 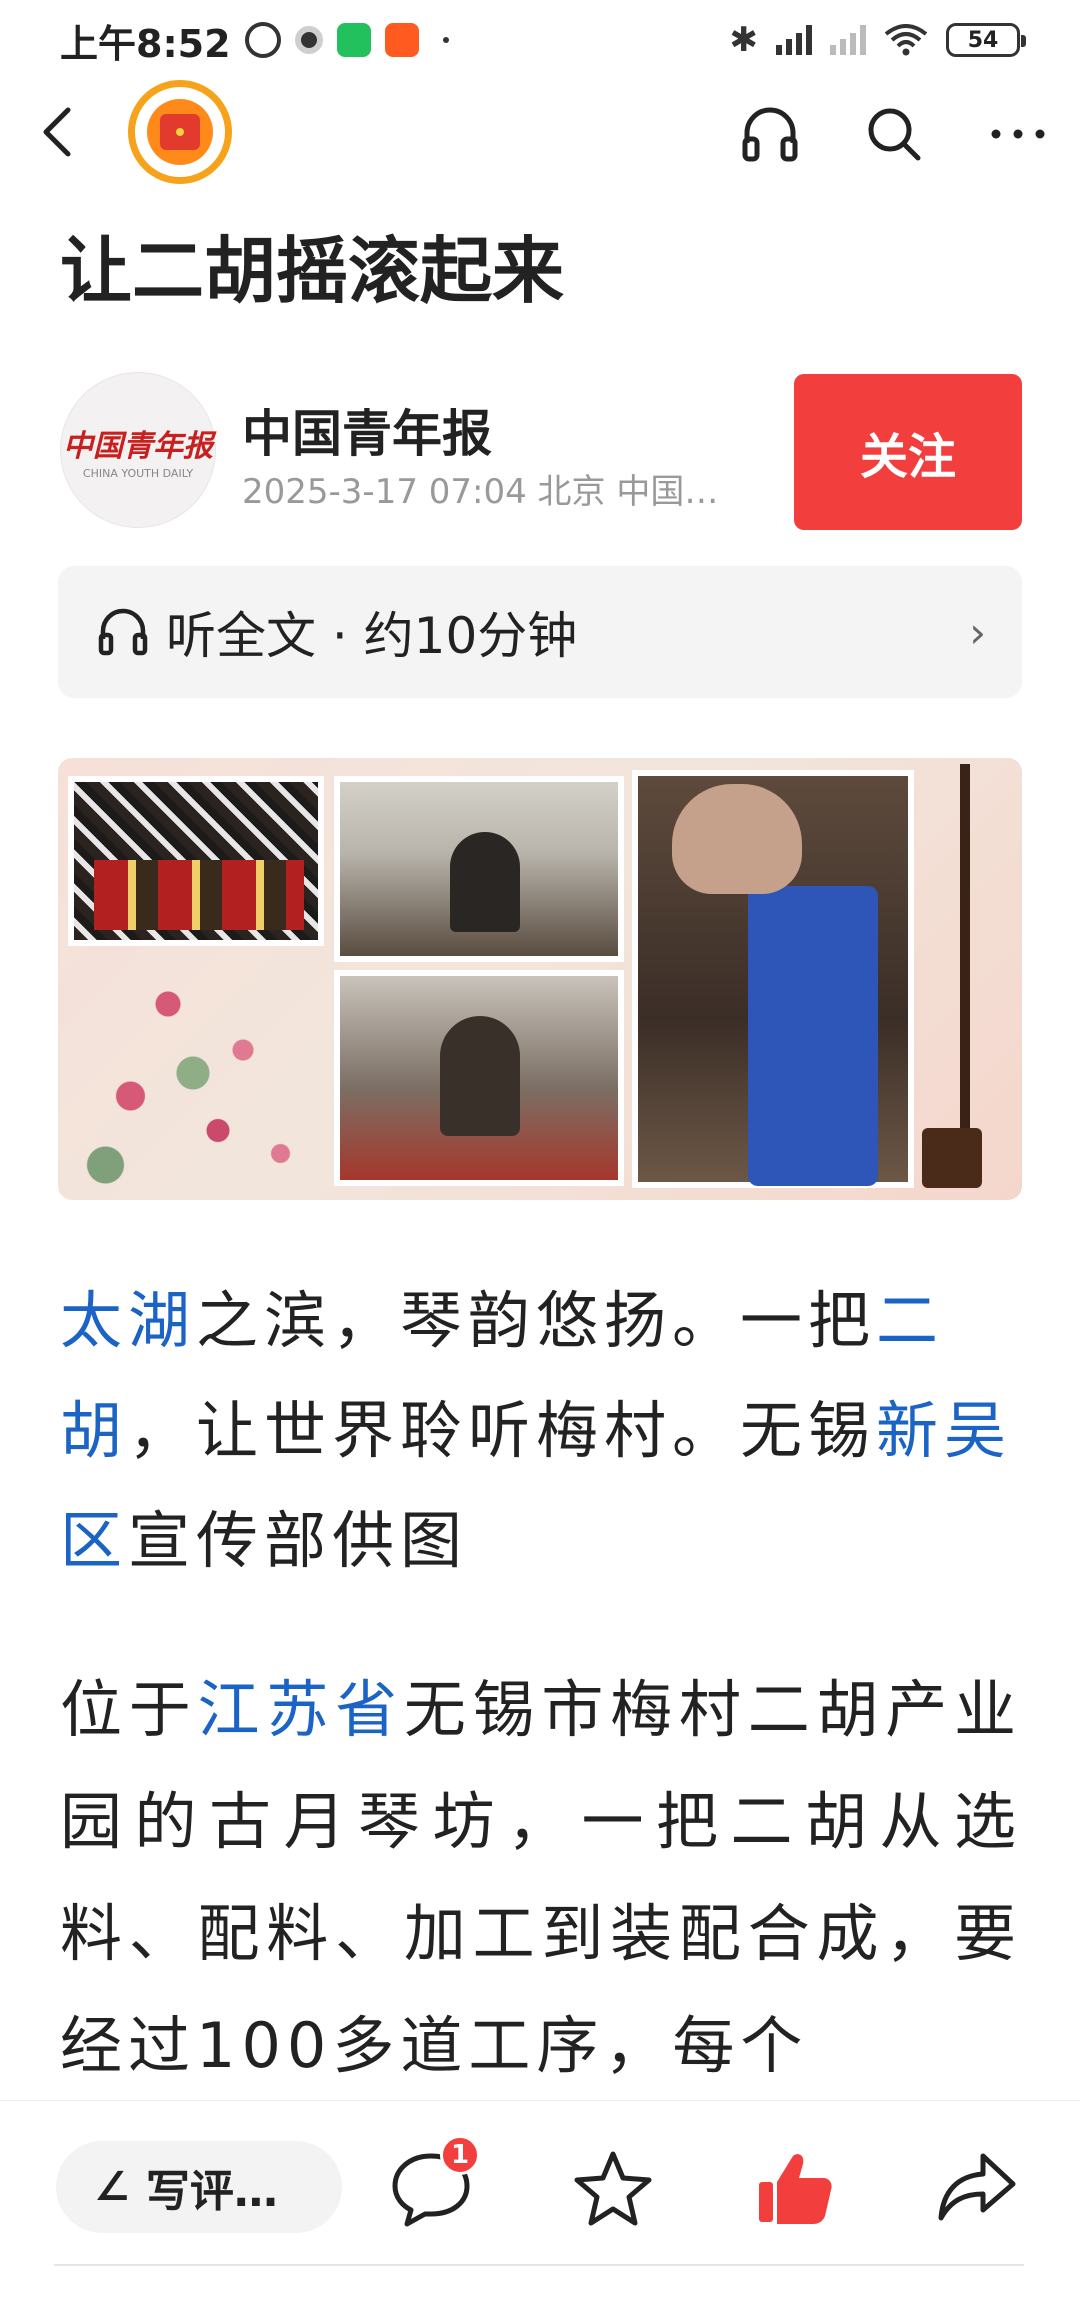 I want to click on author-name: 中国青年报, so click(x=367, y=430).